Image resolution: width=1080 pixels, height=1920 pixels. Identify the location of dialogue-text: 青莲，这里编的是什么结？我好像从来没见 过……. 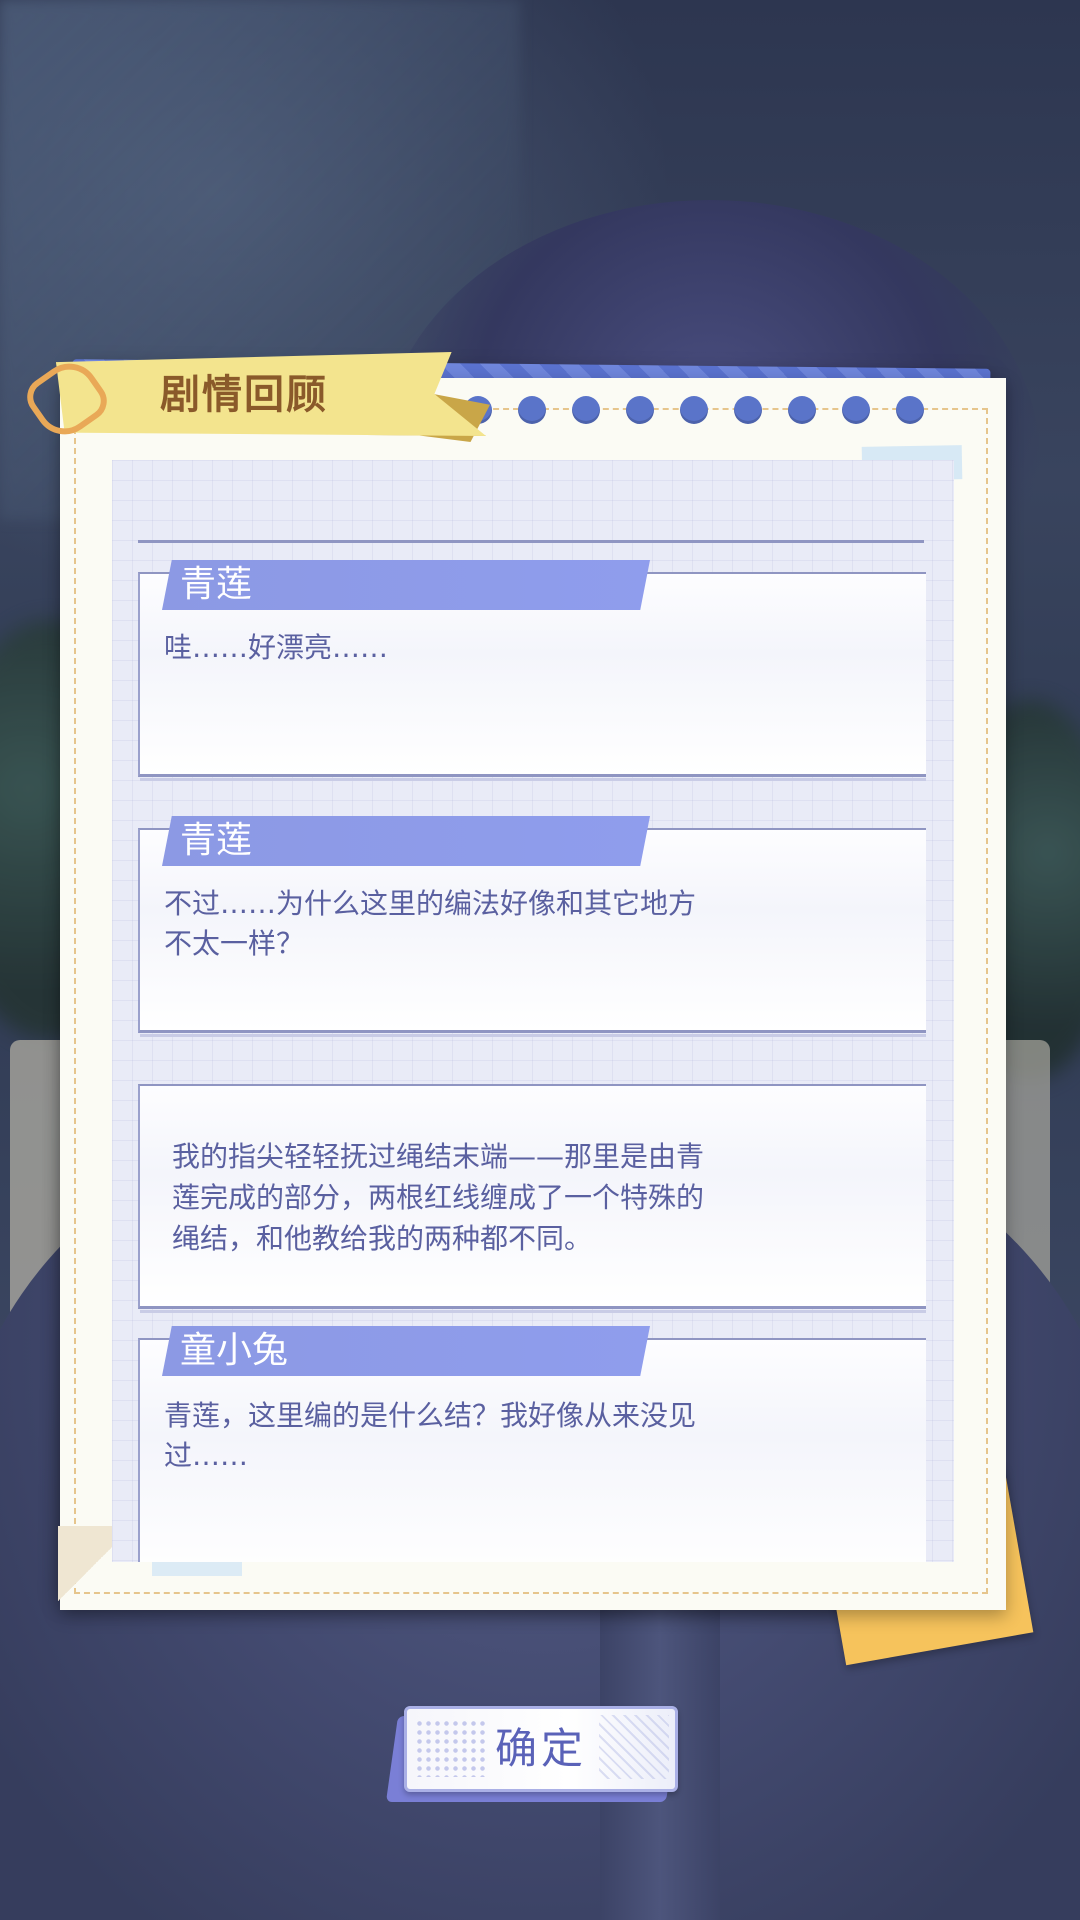
(430, 1435).